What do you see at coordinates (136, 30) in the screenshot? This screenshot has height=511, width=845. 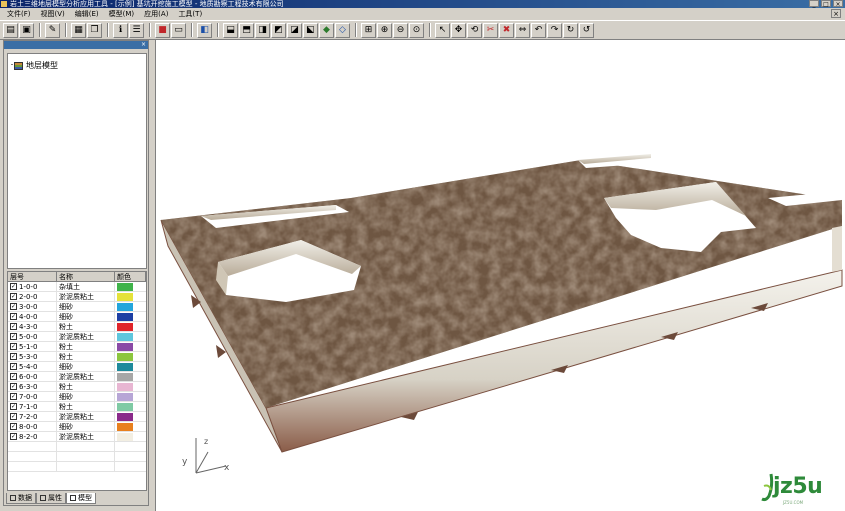 I see `list-icon: ☰` at bounding box center [136, 30].